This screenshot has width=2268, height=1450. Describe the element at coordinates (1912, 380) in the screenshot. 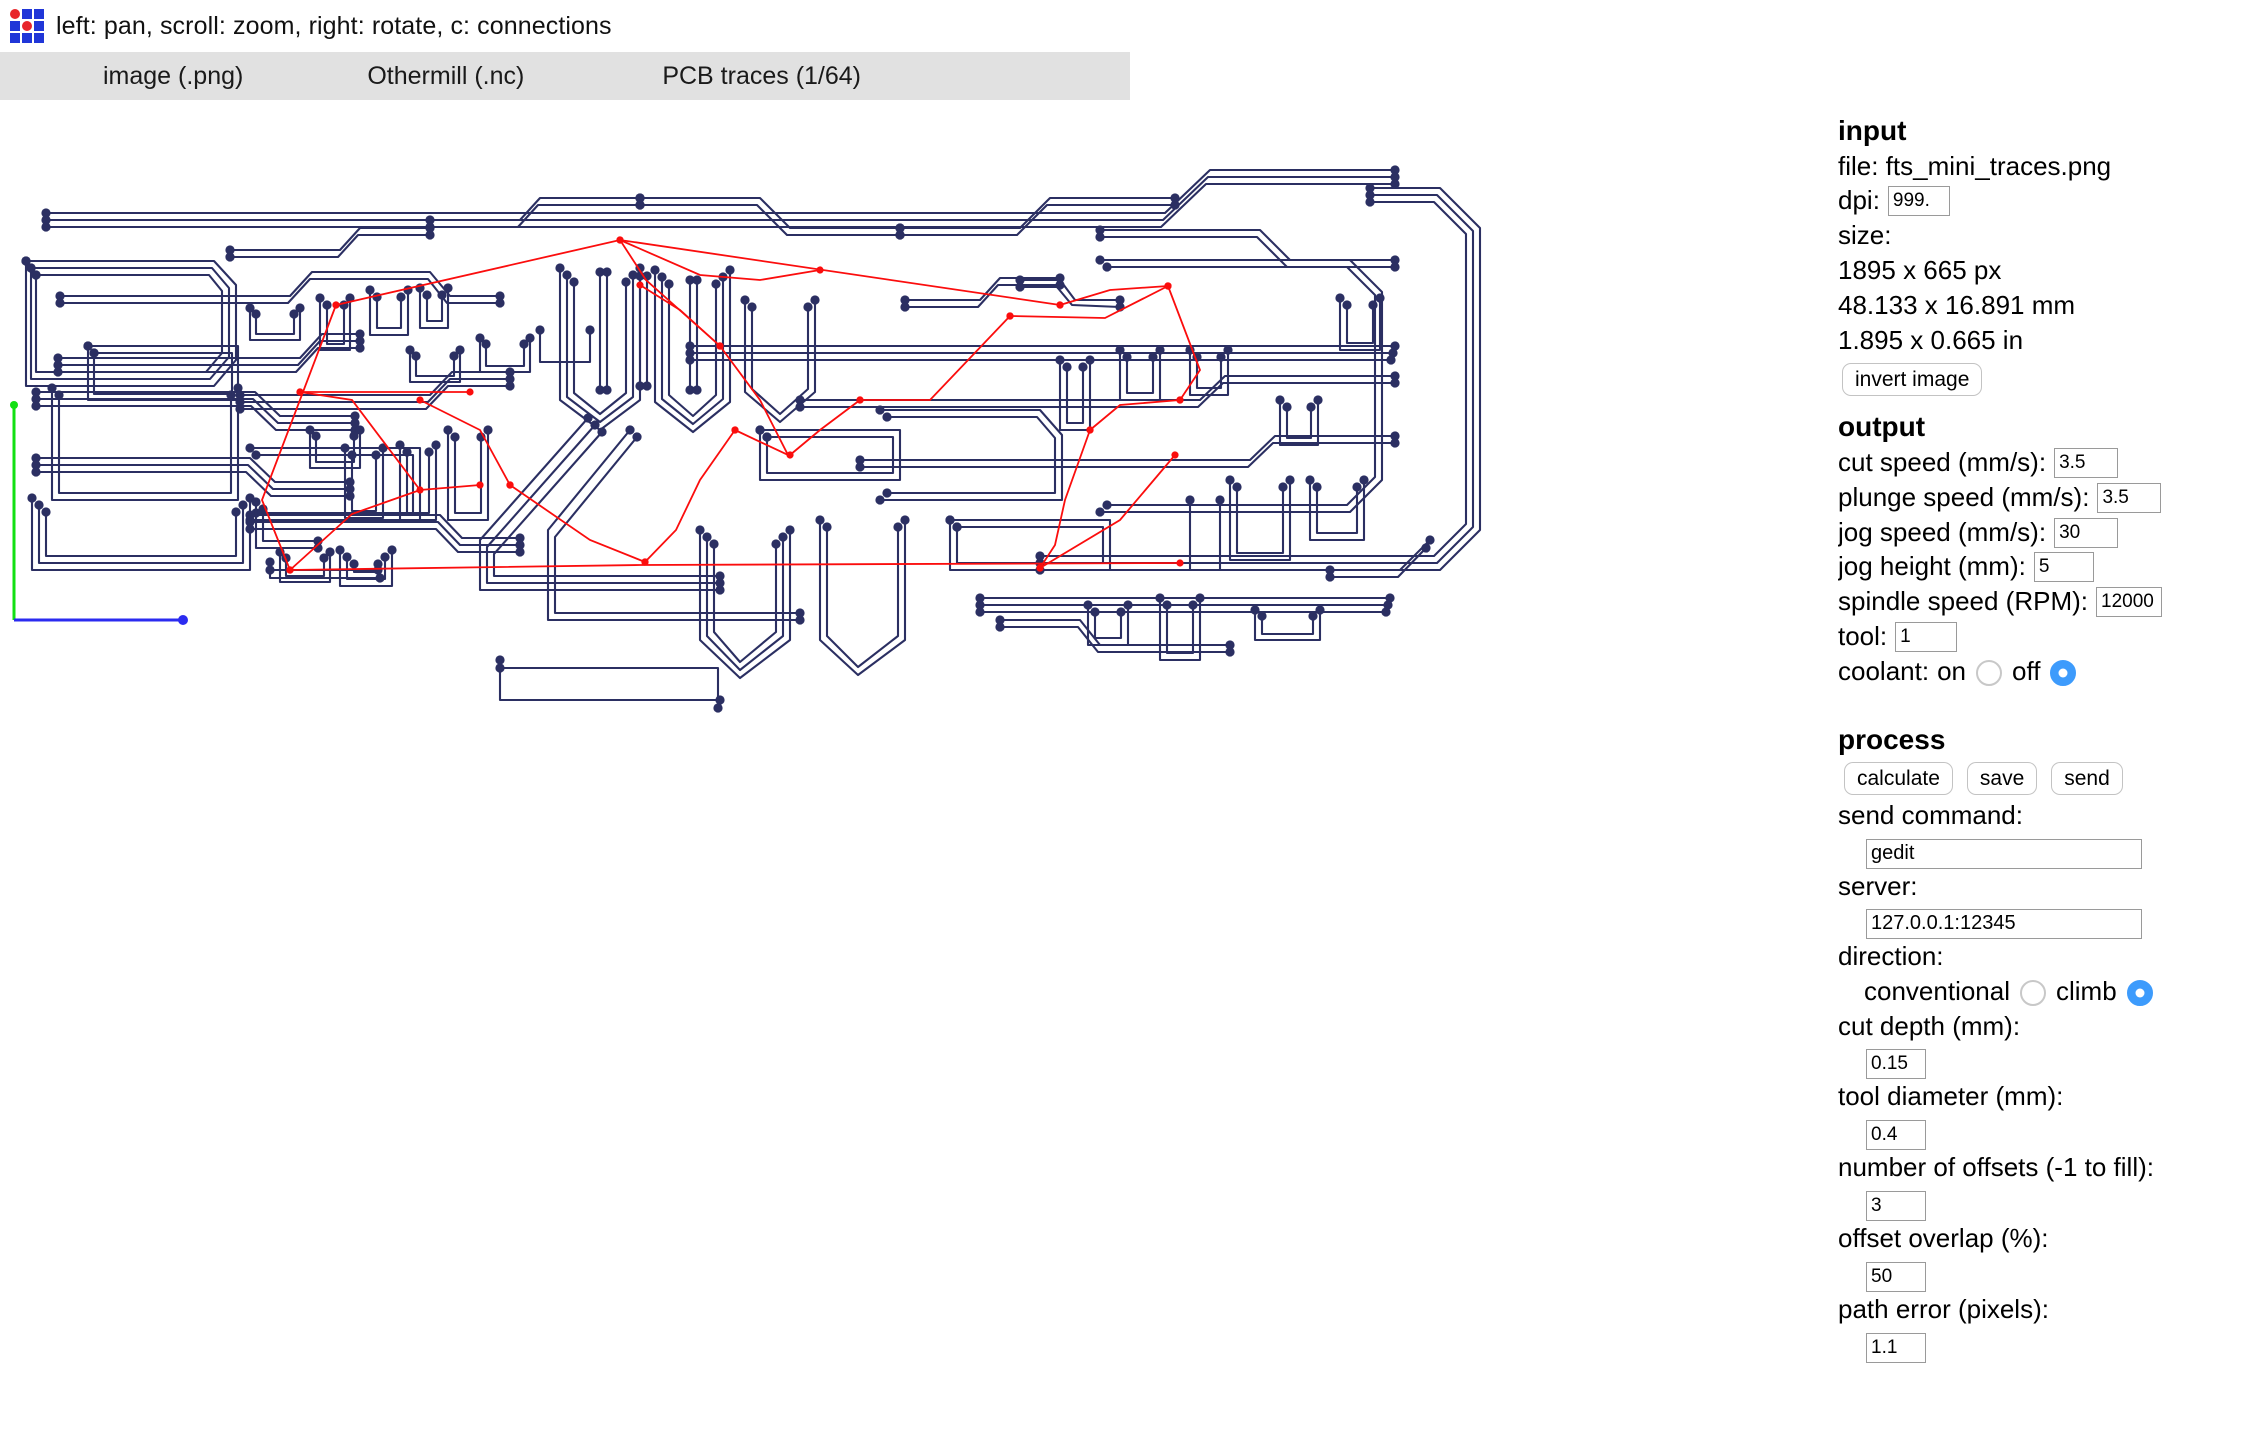

I see `invert-image-button: invert image` at that location.